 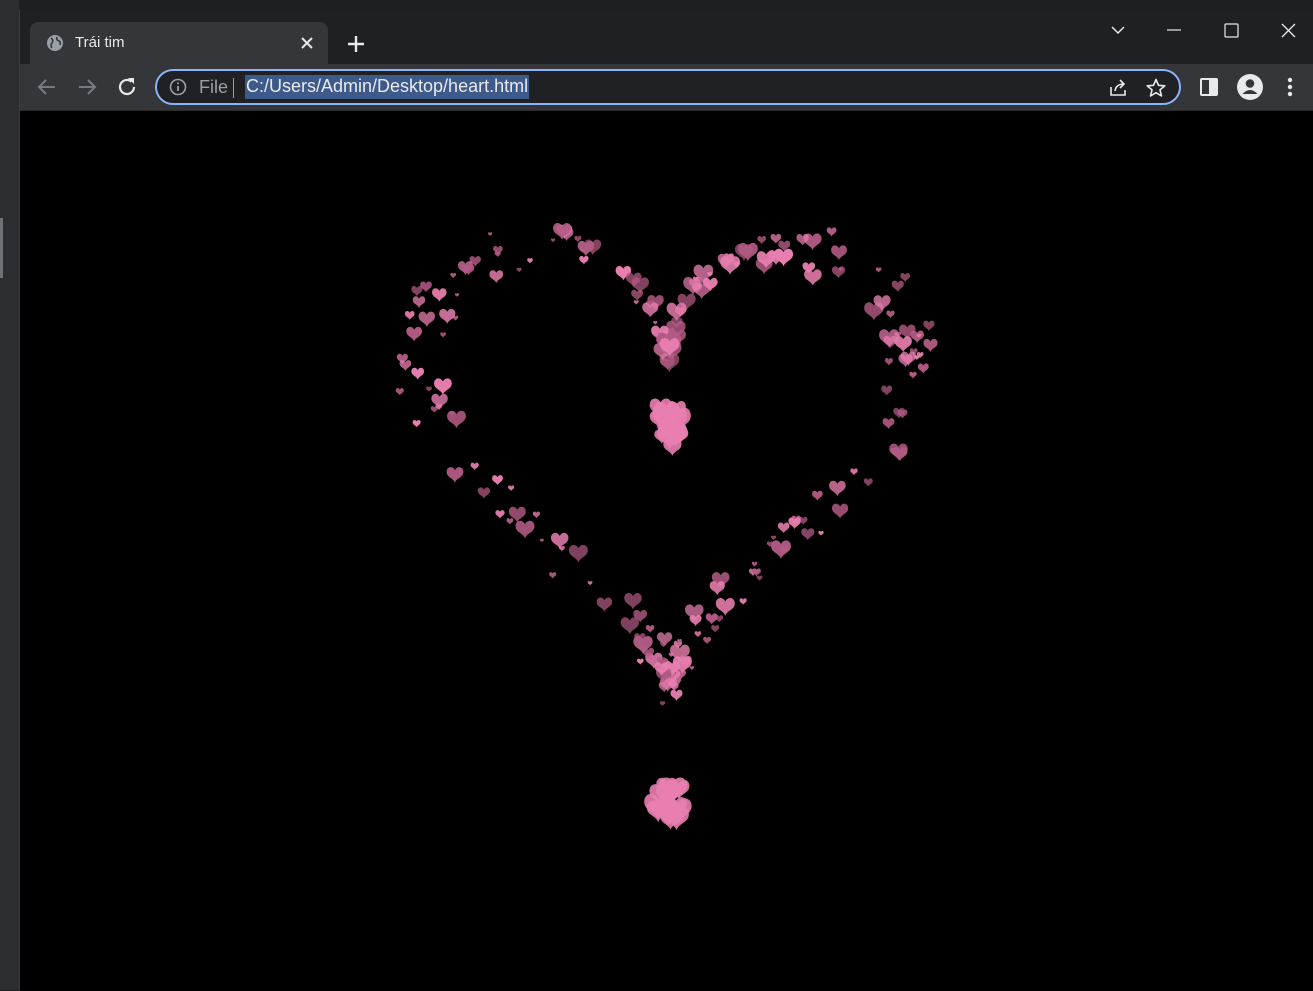 What do you see at coordinates (1156, 88) in the screenshot?
I see `bookmark-star-icon` at bounding box center [1156, 88].